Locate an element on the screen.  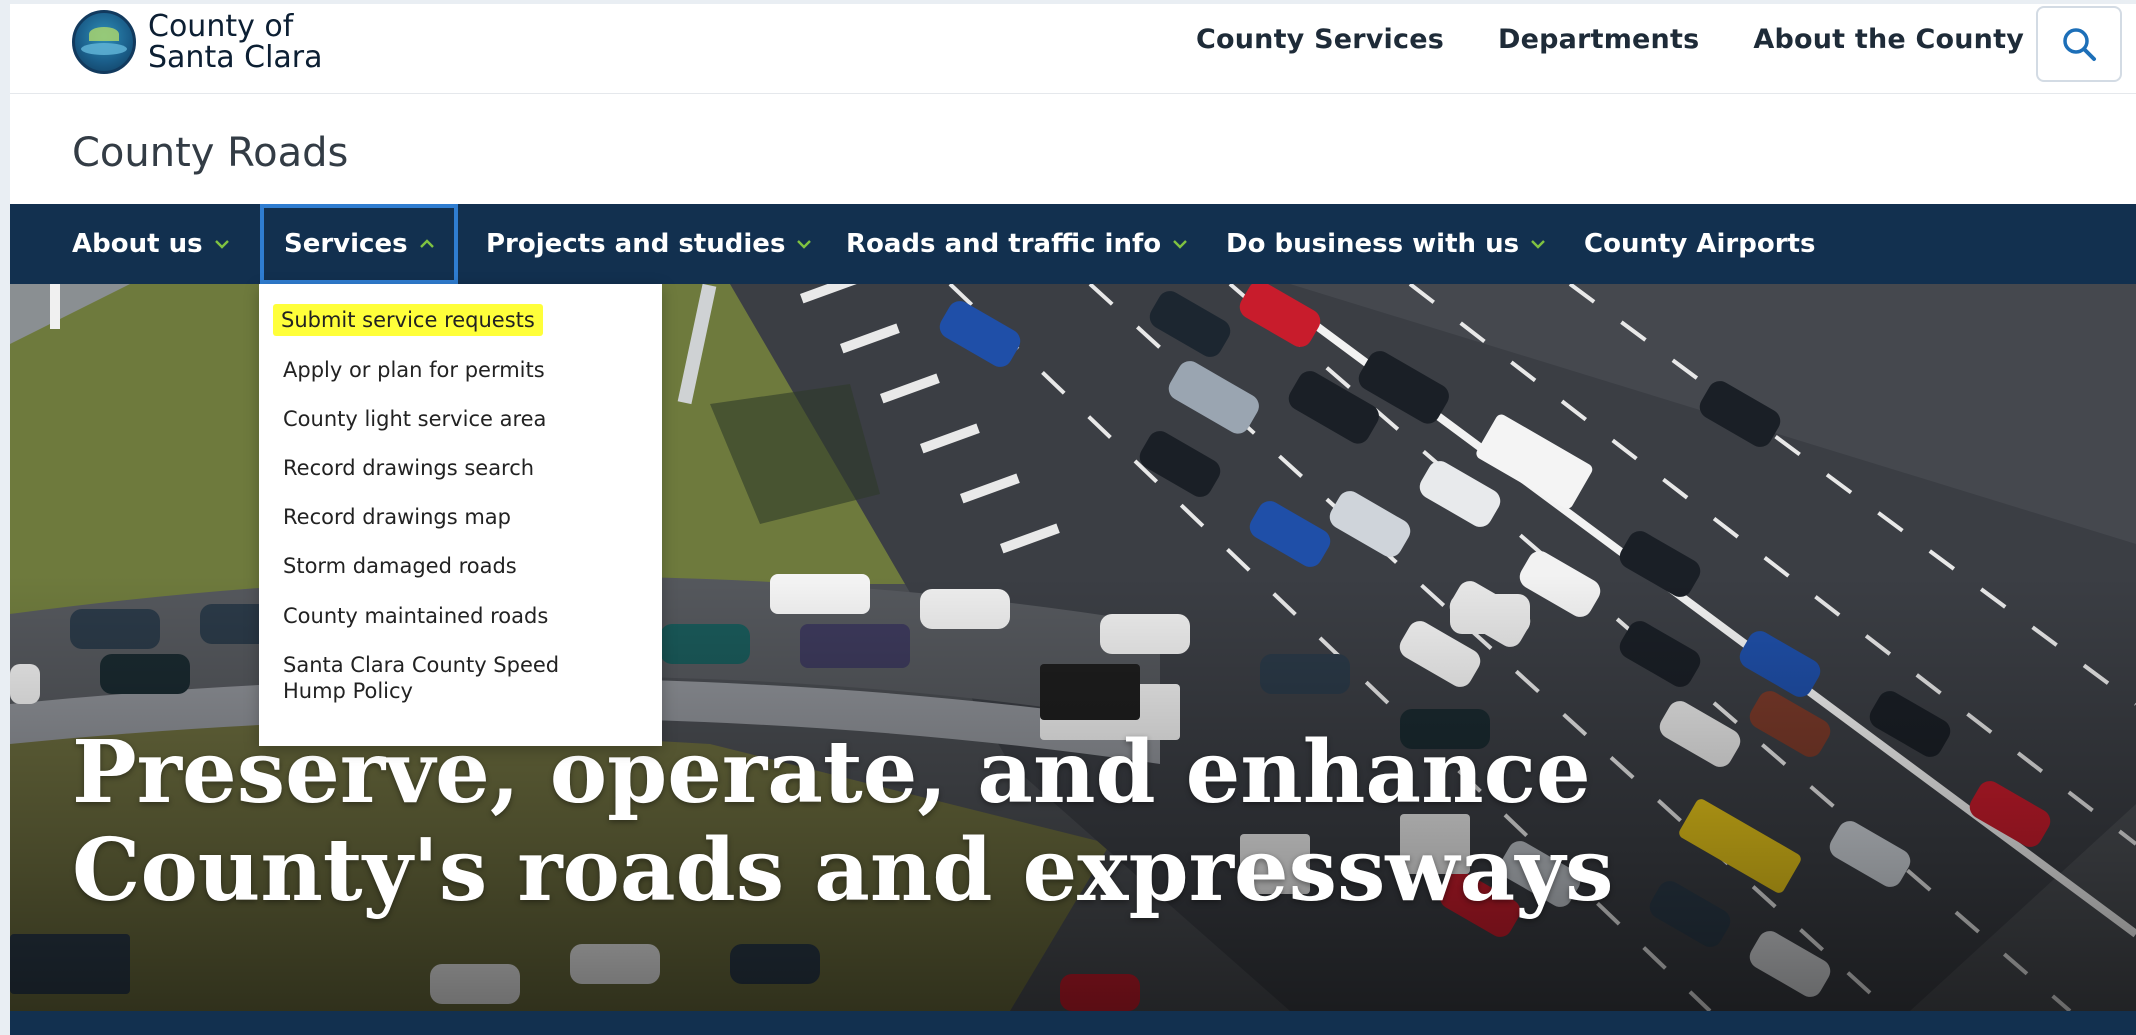
nav-services: Services is located at coordinates (359, 244).